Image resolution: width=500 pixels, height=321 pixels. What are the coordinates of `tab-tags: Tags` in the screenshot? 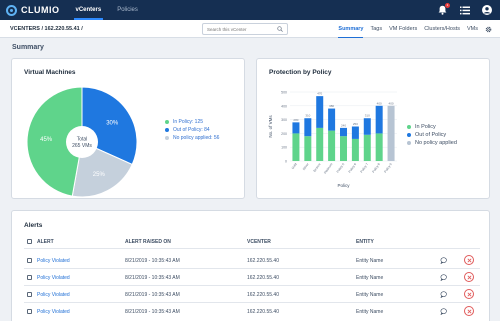 It's located at (376, 29).